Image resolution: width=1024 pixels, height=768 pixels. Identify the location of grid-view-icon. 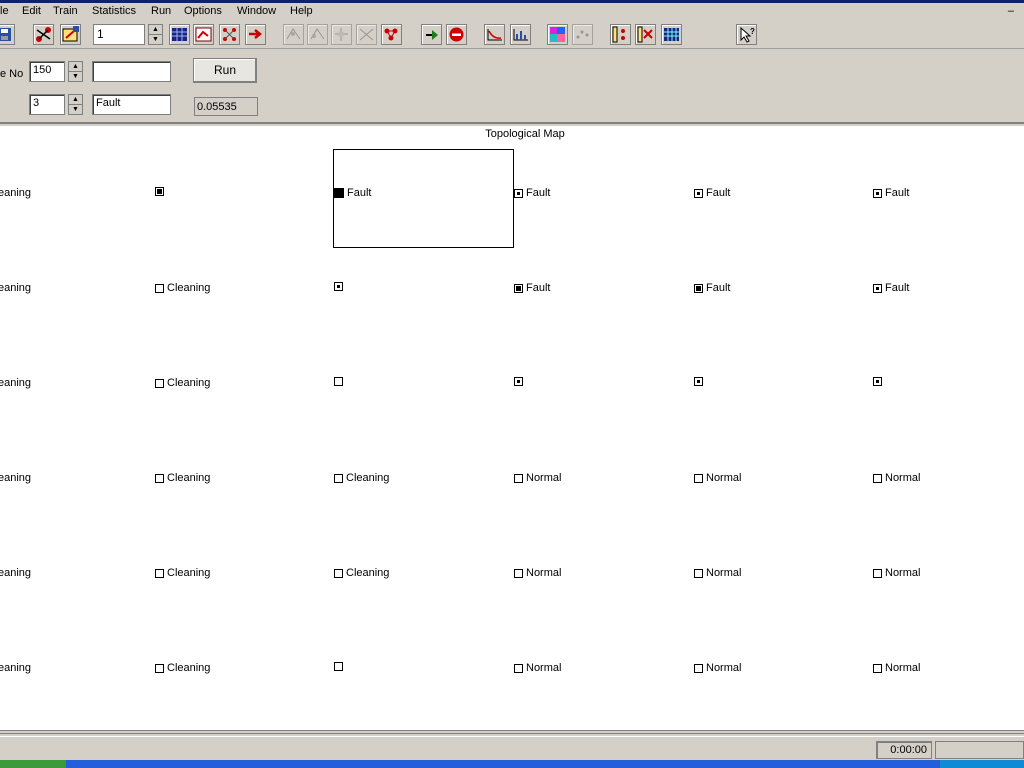
(179, 34).